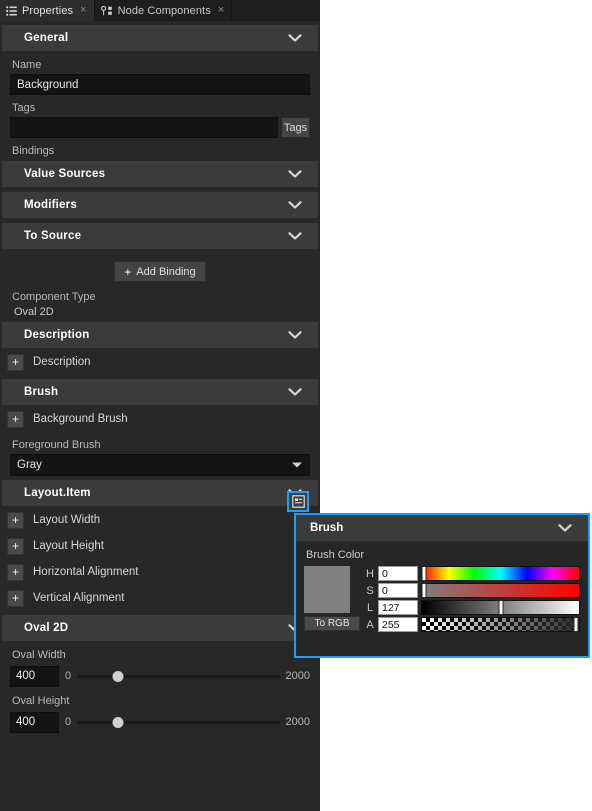 The width and height of the screenshot is (592, 811). What do you see at coordinates (86, 572) in the screenshot?
I see `property-label: Horizontal Alignment` at bounding box center [86, 572].